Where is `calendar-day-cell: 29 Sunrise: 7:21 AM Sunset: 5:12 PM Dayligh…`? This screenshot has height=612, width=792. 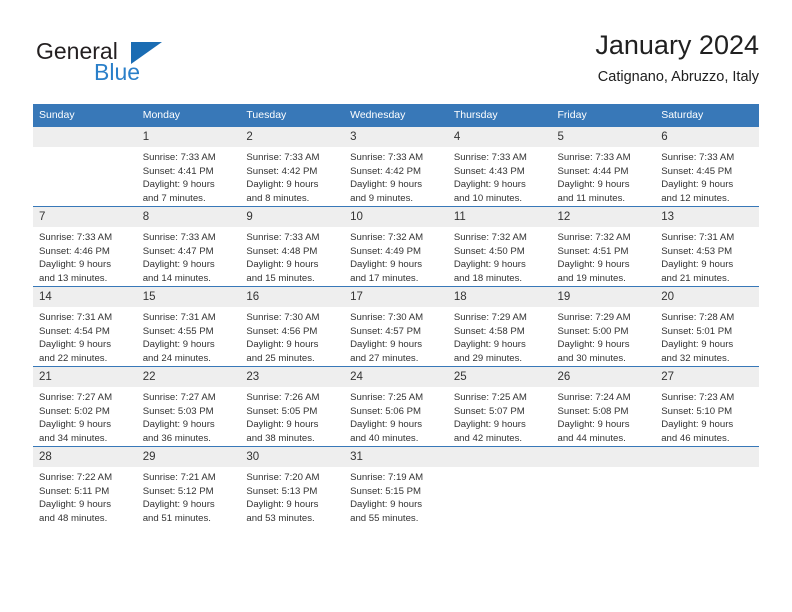
calendar-day-cell: 29 Sunrise: 7:21 AM Sunset: 5:12 PM Dayligh… is located at coordinates (188, 486).